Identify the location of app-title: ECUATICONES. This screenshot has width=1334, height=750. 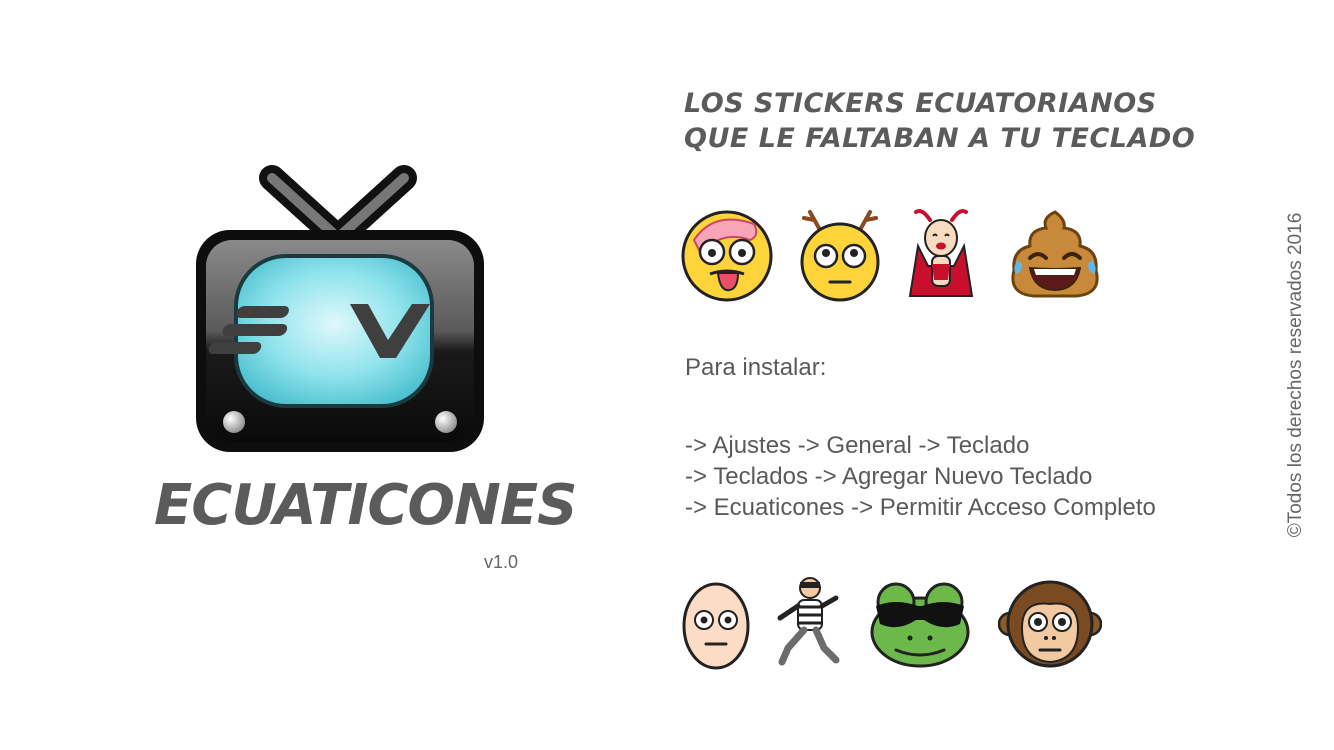
(365, 505).